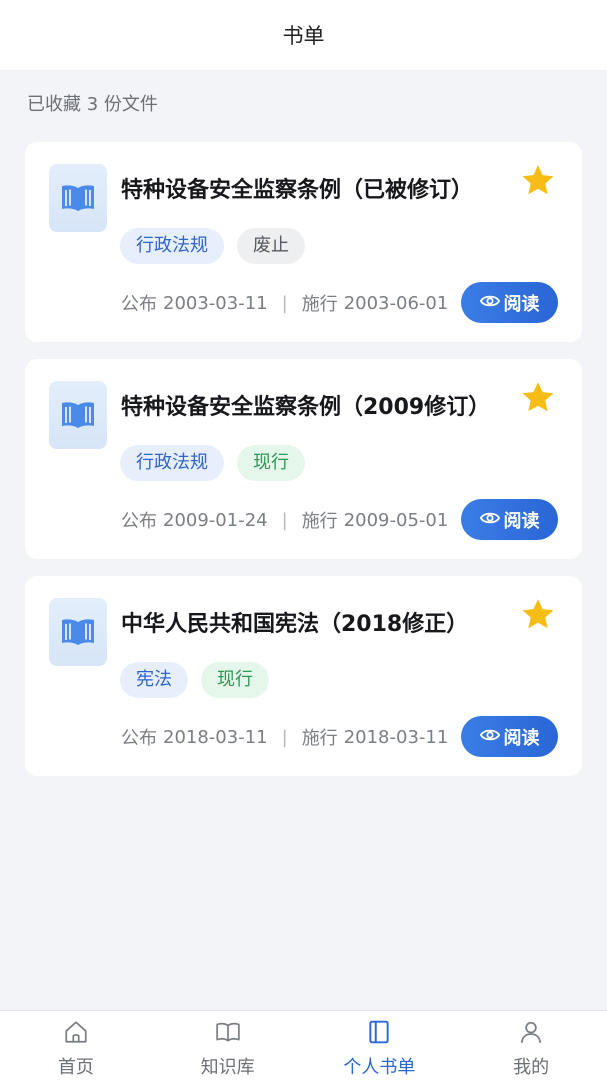 Image resolution: width=607 pixels, height=1080 pixels. I want to click on book-title: 特种设备安全监察条例（2009修订）, so click(306, 407).